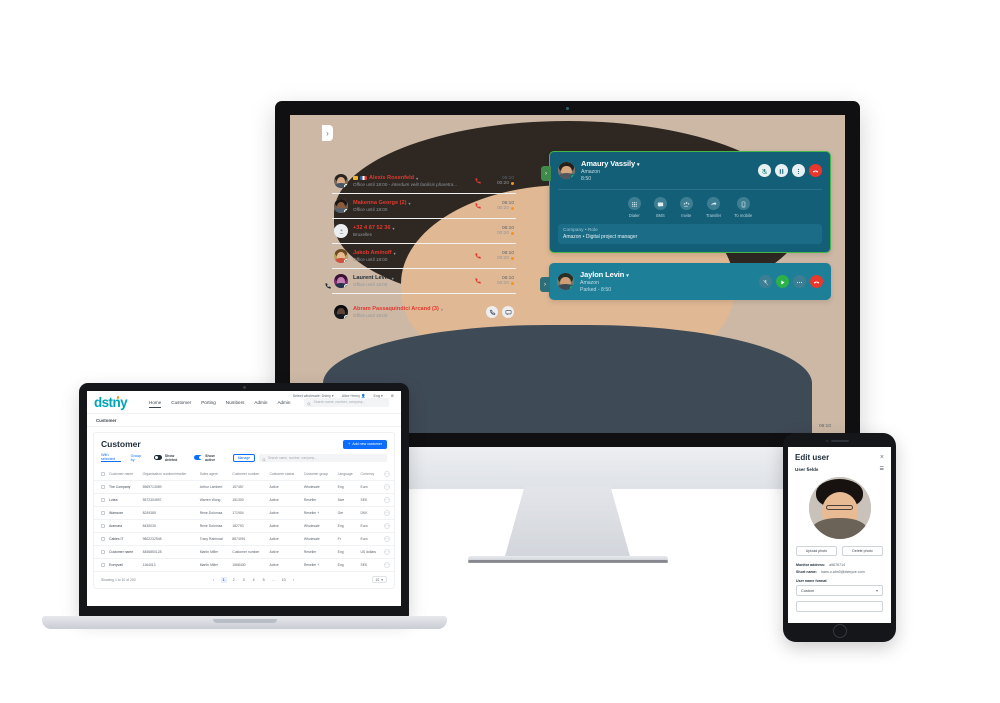 This screenshot has width=1000, height=703. What do you see at coordinates (223, 579) in the screenshot?
I see `page-1: 1` at bounding box center [223, 579].